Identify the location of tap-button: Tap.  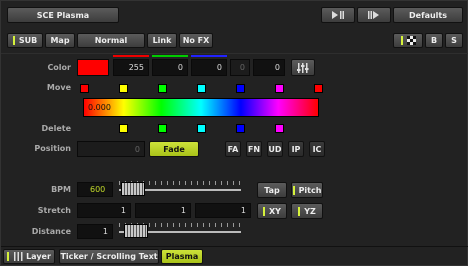
(272, 190).